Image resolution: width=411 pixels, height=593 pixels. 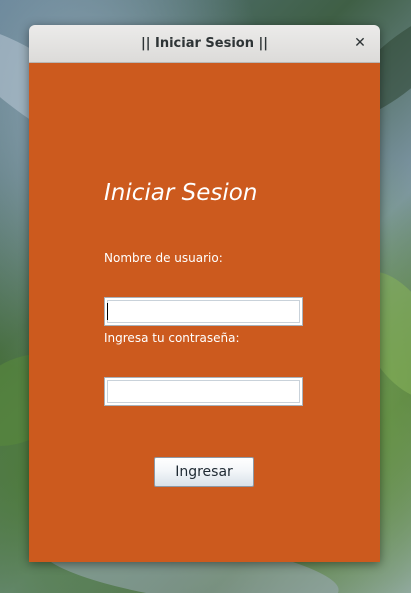 I want to click on login-button: Ingresar, so click(x=204, y=472).